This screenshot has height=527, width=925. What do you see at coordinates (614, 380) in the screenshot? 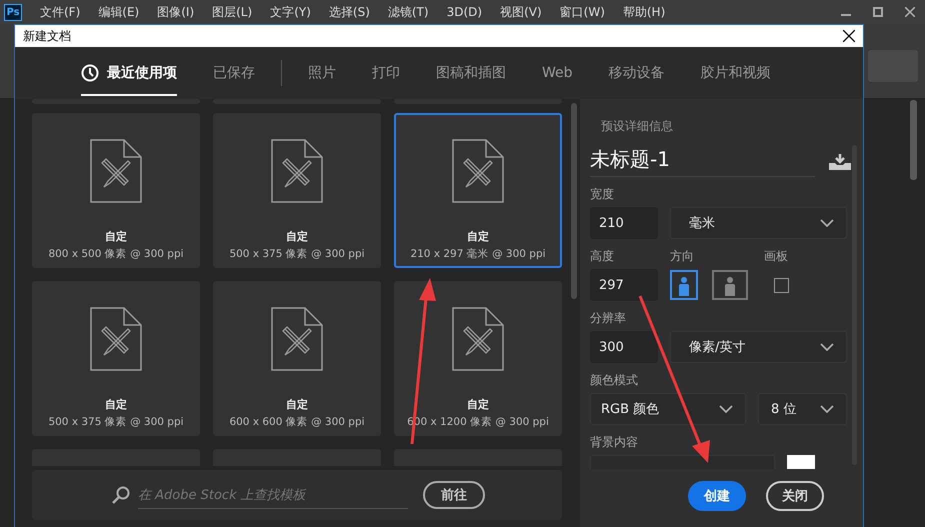
I see `field-label: 颜色模式` at bounding box center [614, 380].